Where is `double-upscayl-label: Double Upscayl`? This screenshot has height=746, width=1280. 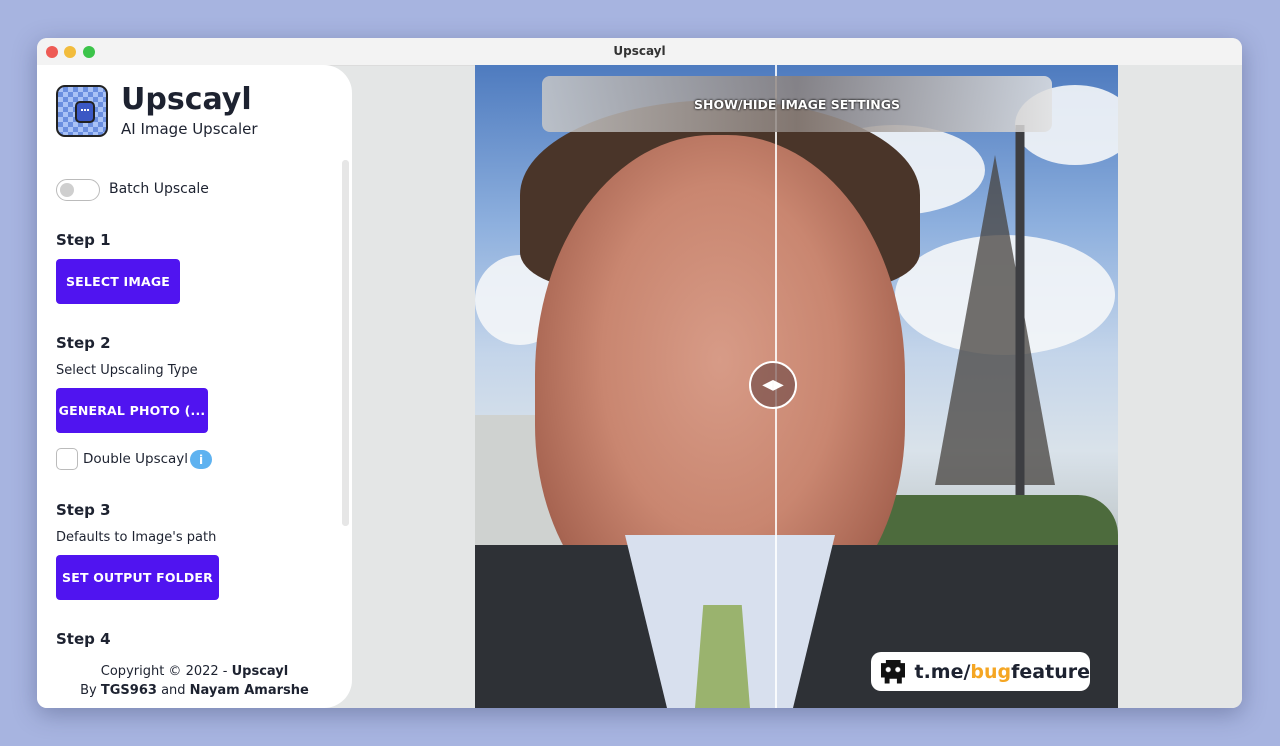
double-upscayl-label: Double Upscayl is located at coordinates (136, 459).